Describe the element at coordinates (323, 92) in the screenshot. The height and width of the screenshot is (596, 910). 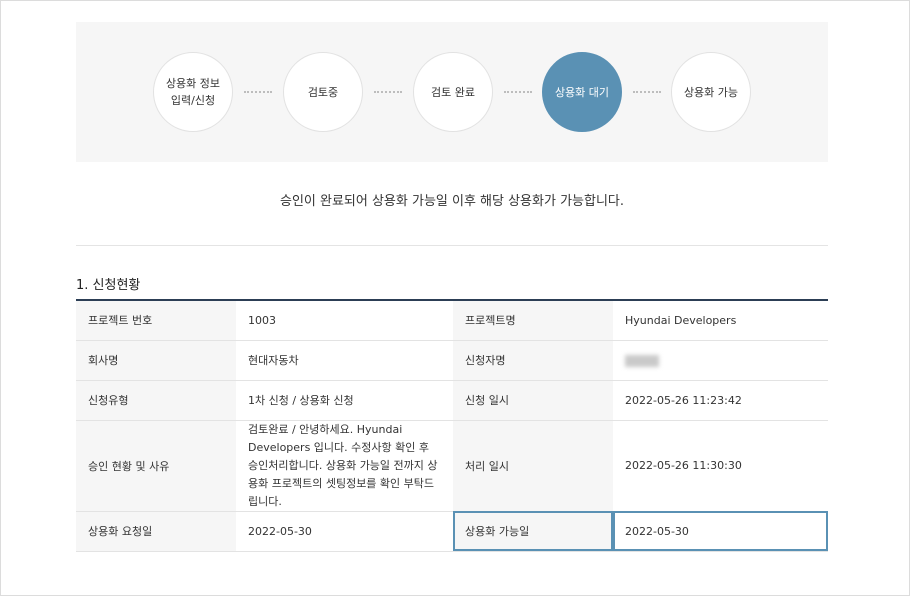
I see `step-reviewing: 검토중` at that location.